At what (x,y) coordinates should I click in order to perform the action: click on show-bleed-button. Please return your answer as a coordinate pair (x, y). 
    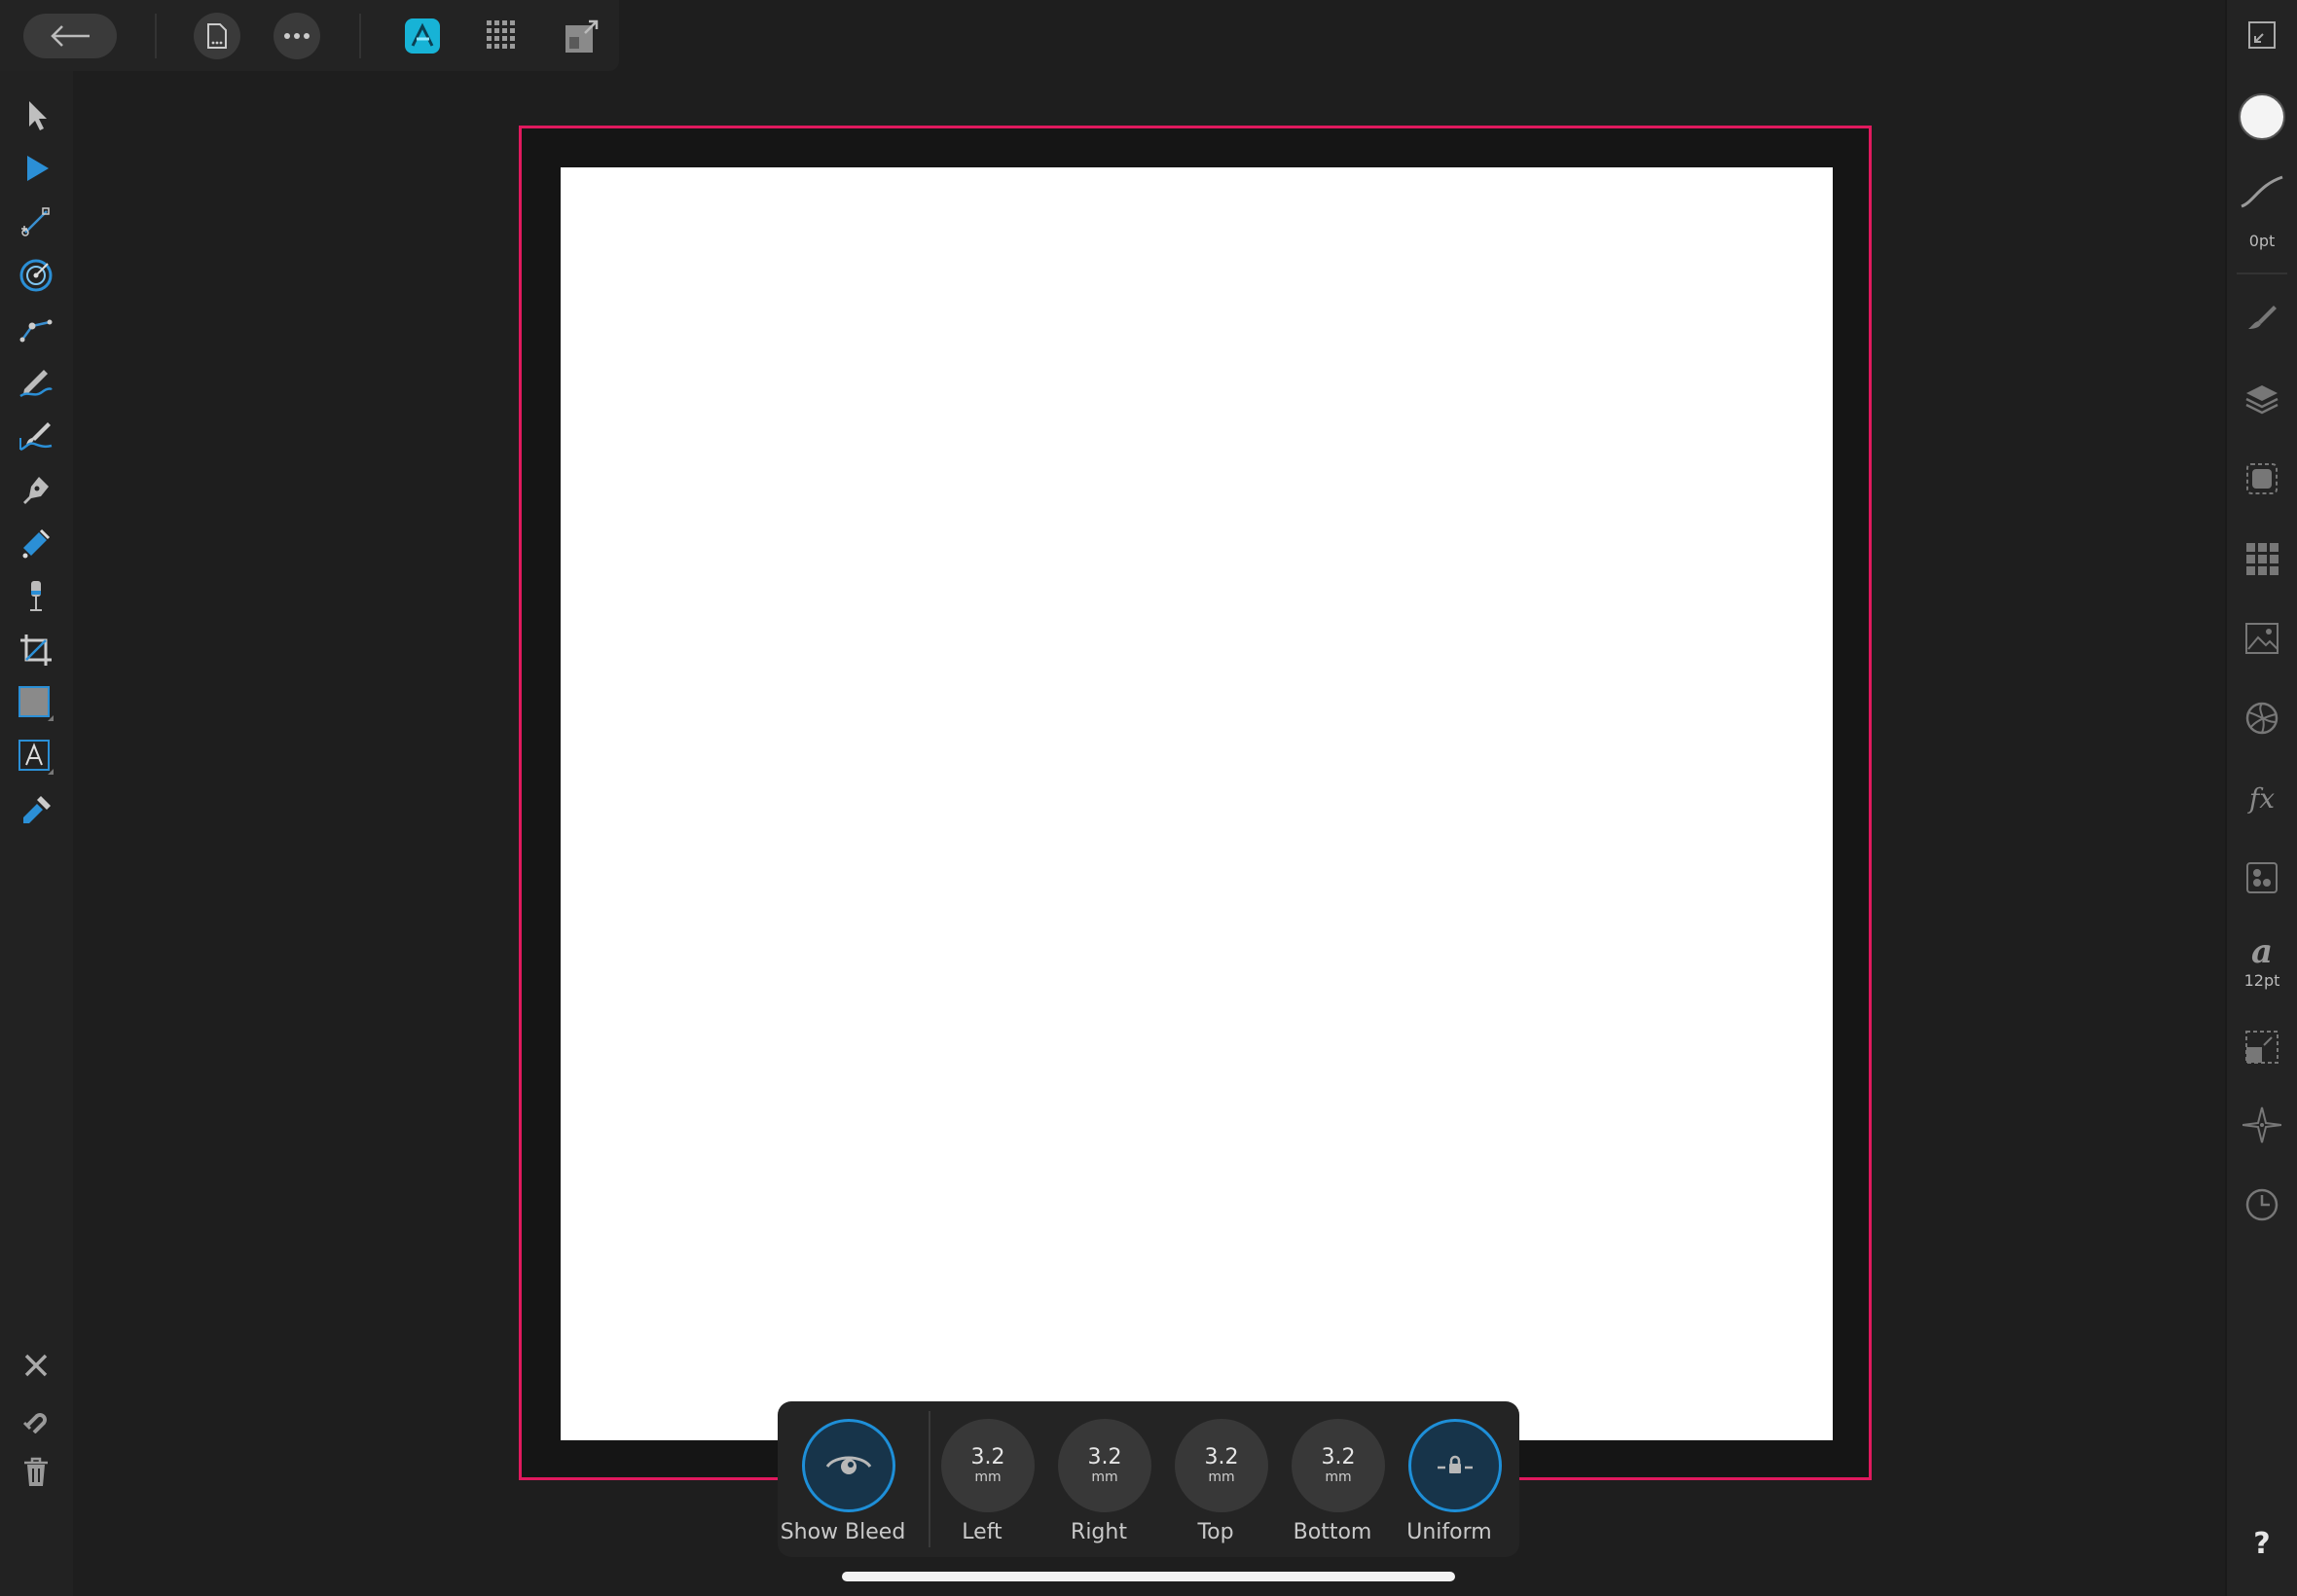
    Looking at the image, I should click on (848, 1465).